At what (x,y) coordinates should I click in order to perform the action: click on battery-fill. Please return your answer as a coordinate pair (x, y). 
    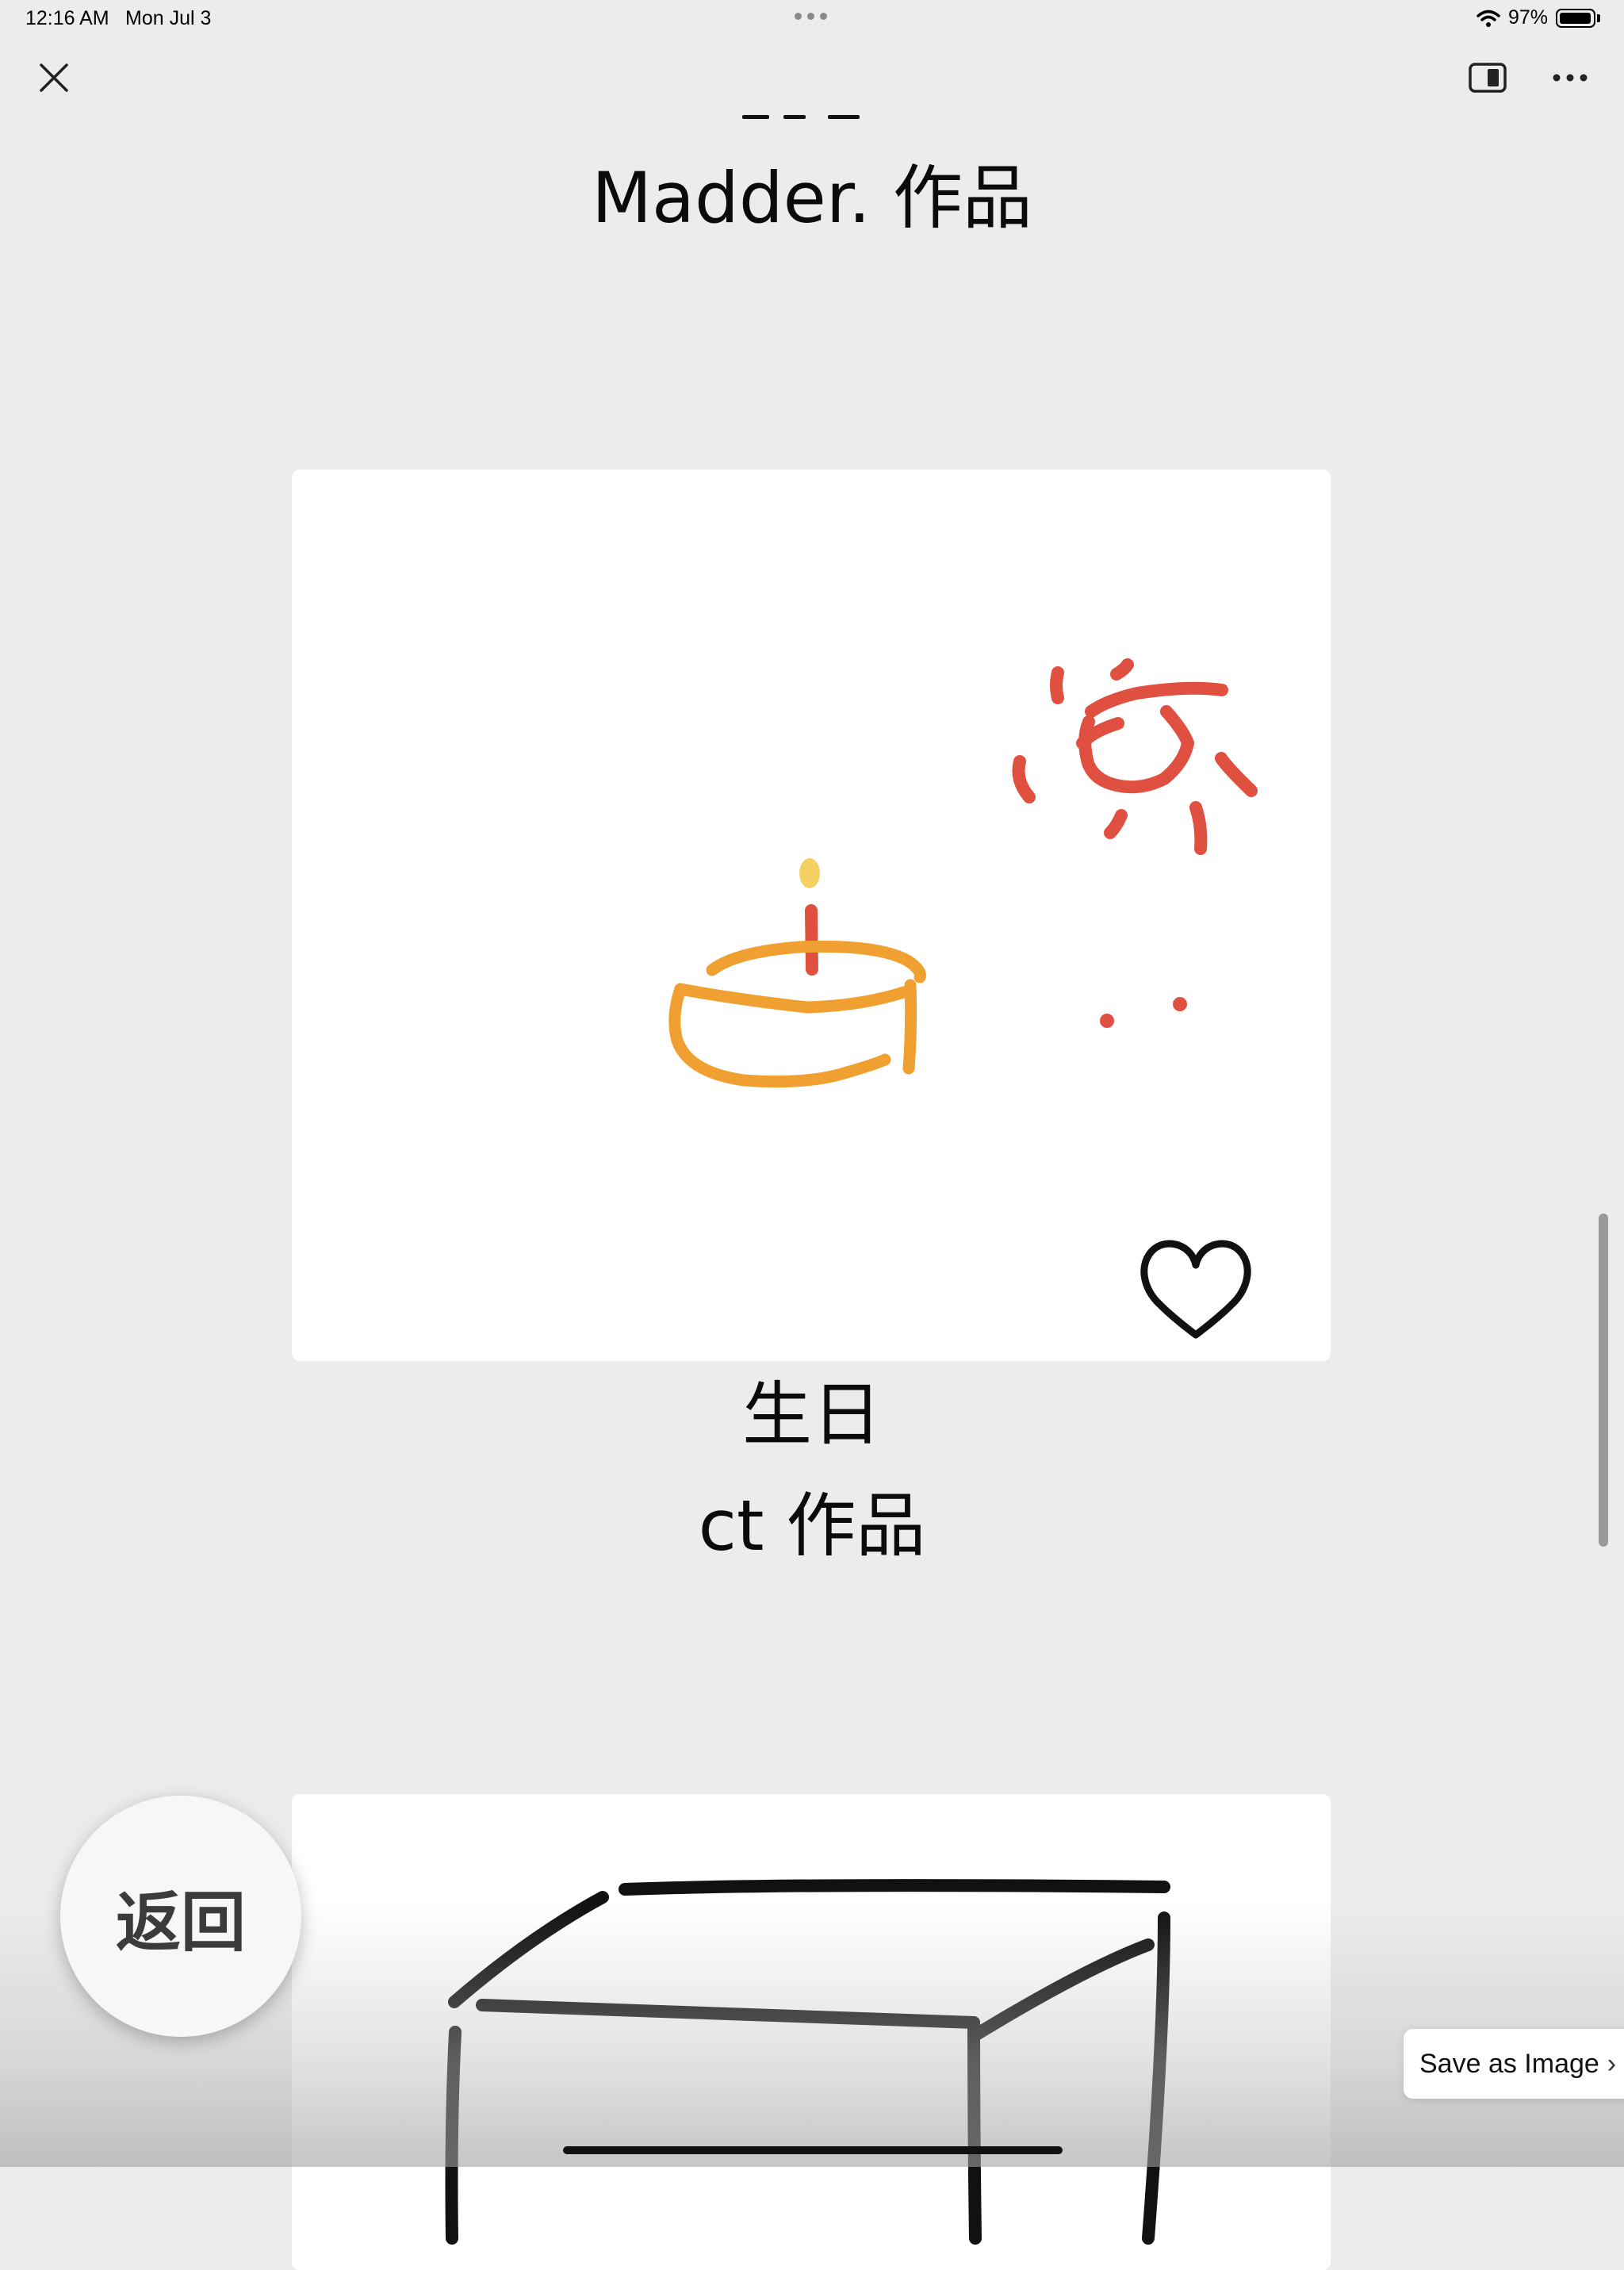
    Looking at the image, I should click on (1575, 18).